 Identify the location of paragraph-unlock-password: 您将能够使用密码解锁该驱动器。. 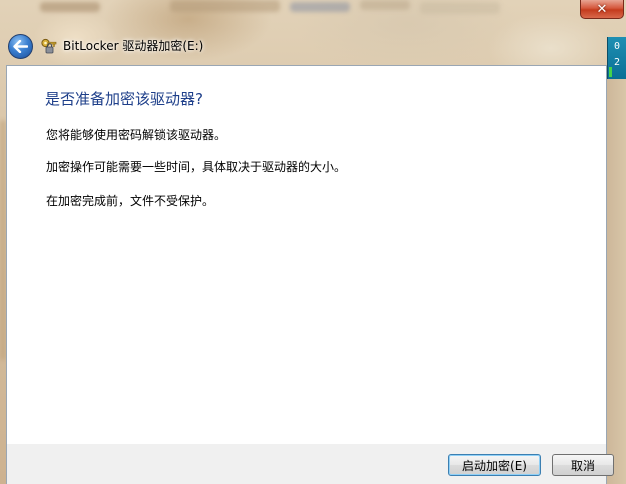
(136, 135).